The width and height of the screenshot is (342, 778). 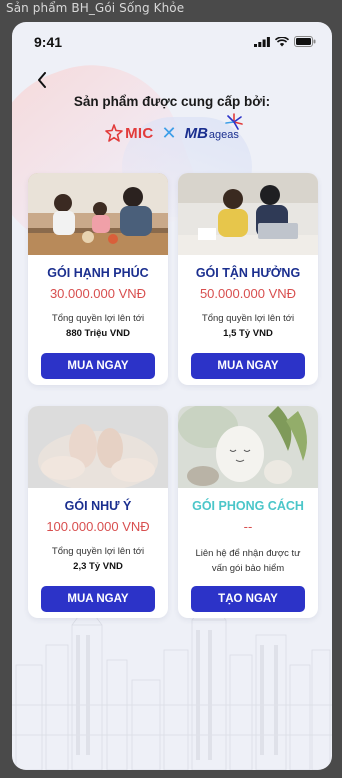 I want to click on chevron-left-icon, so click(x=42, y=80).